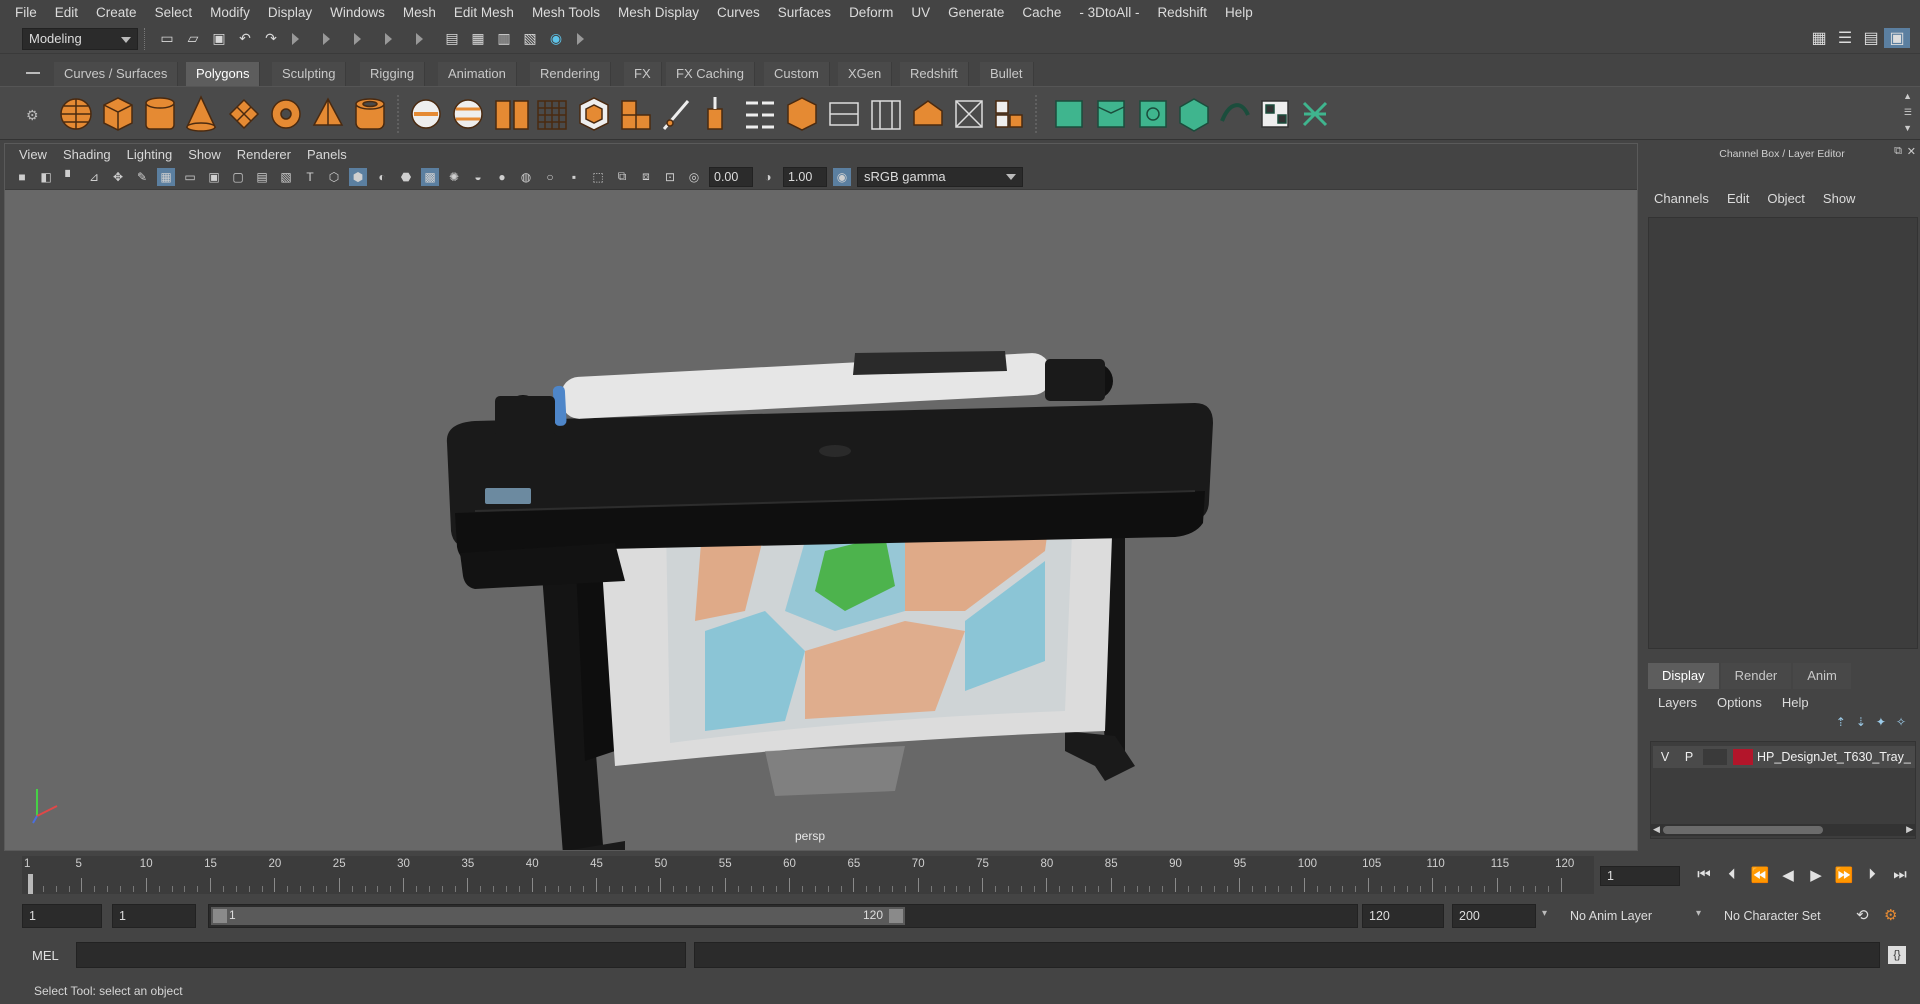 Image resolution: width=1920 pixels, height=1004 pixels. Describe the element at coordinates (896, 916) in the screenshot. I see `range-end-handle` at that location.